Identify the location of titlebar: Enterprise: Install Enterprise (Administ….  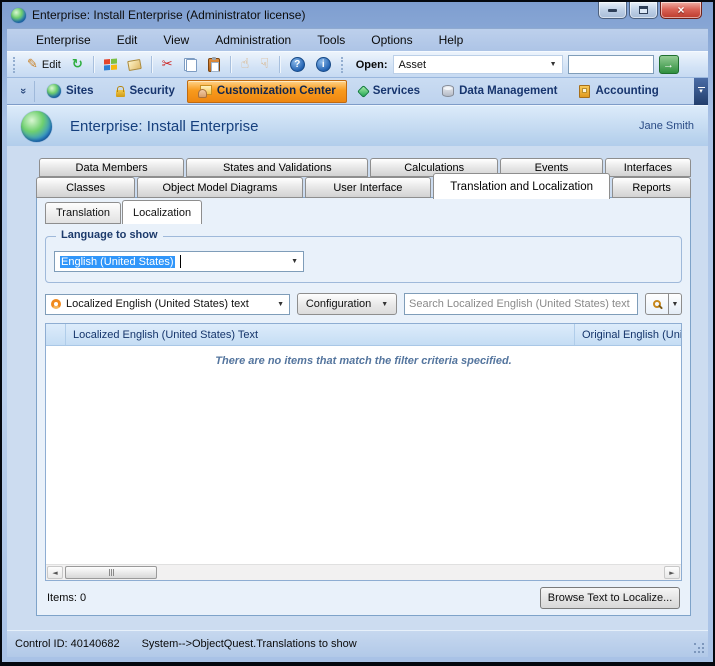
(357, 15).